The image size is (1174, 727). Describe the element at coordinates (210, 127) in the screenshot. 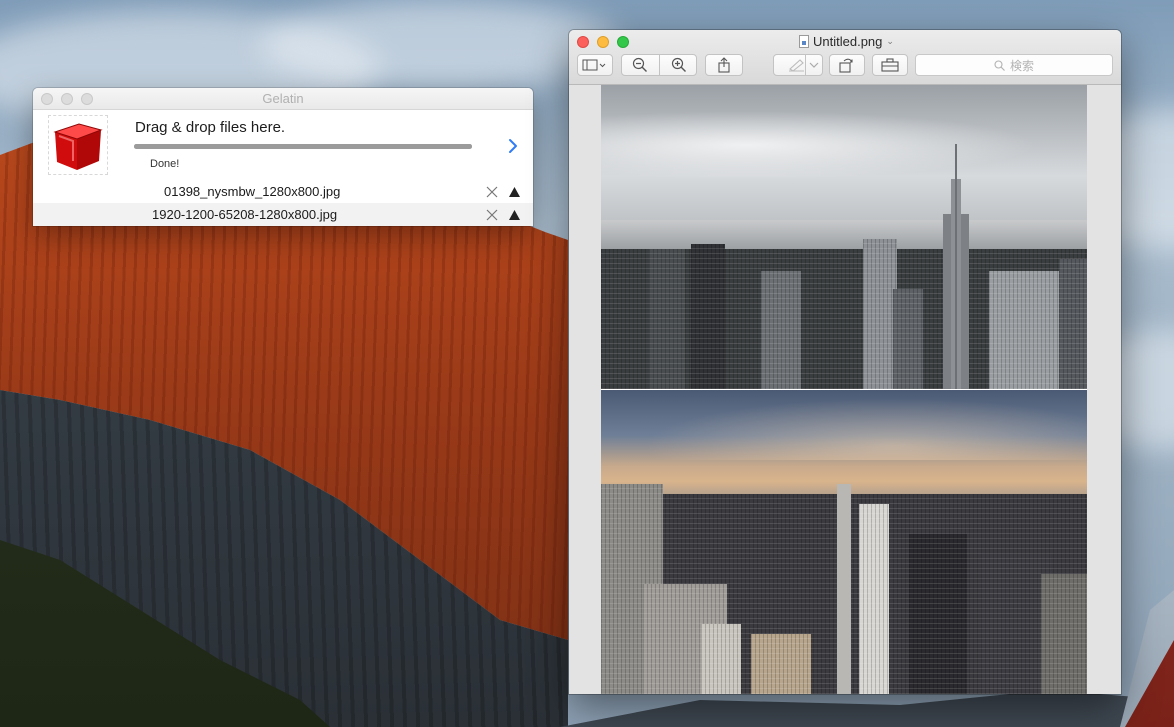

I see `drop-instructions: Drag & drop files here.` at that location.